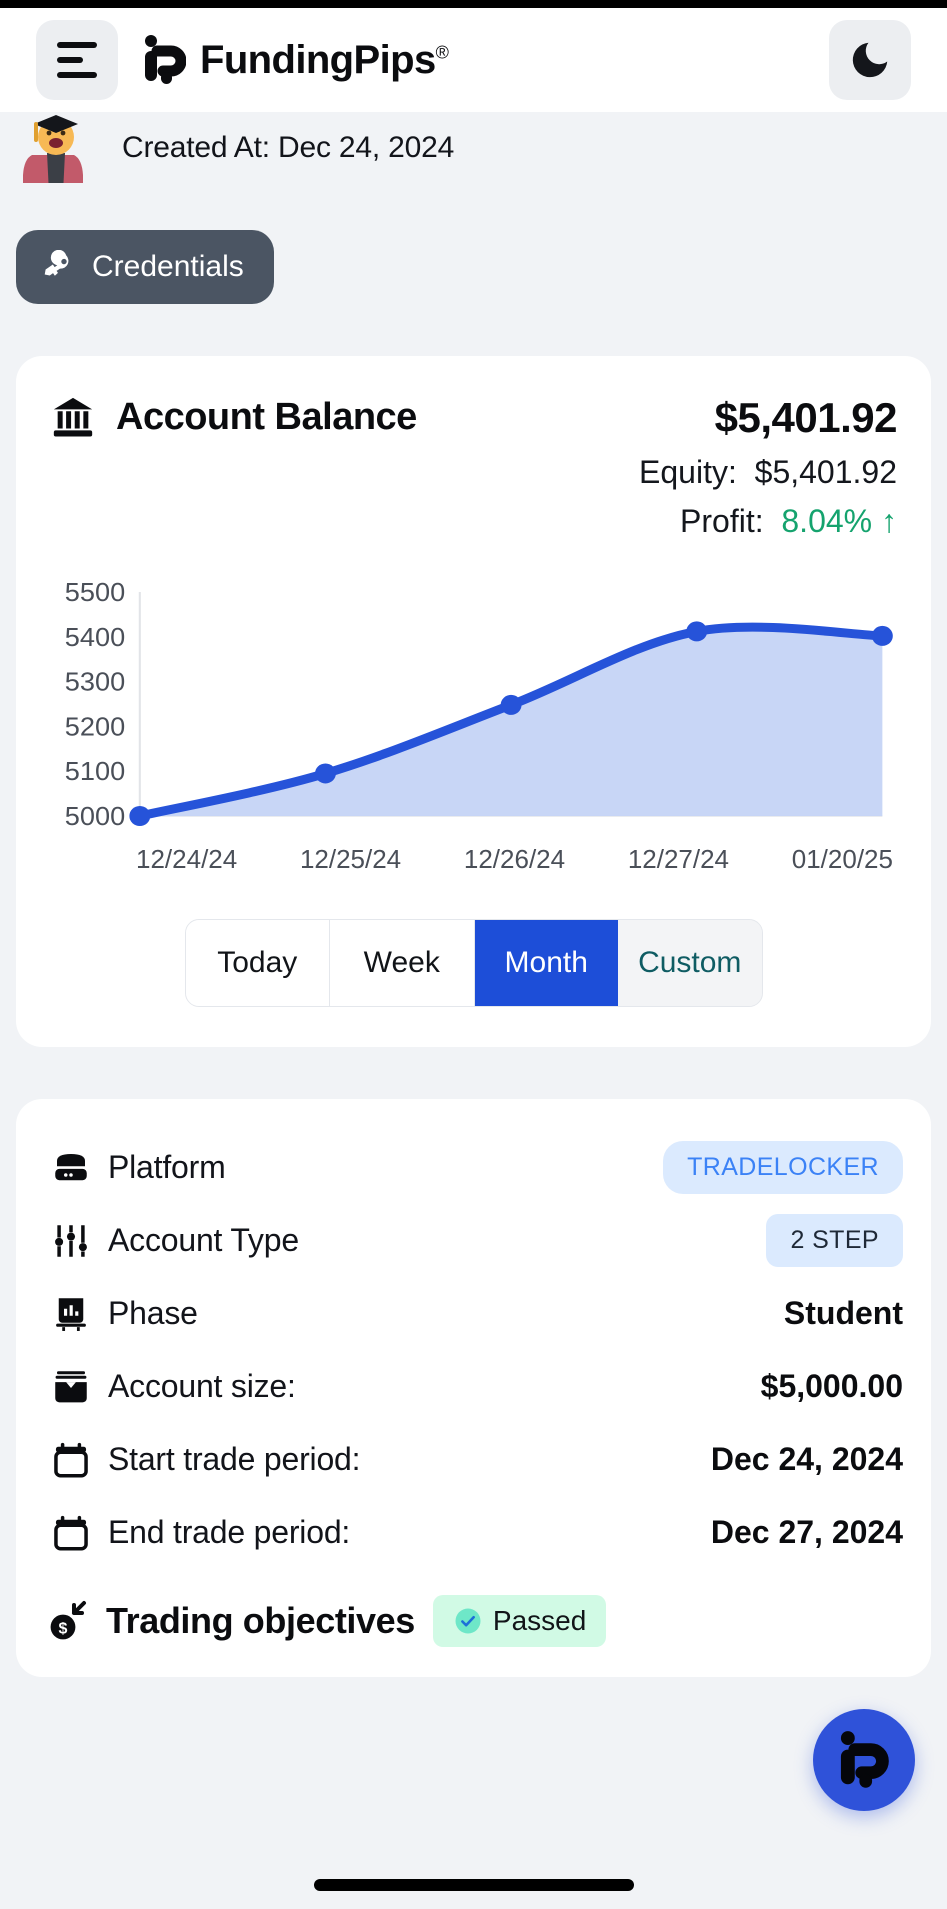 The height and width of the screenshot is (1909, 947). Describe the element at coordinates (473, 1459) in the screenshot. I see `detail-row-start-trade-period: Start trade period: Dec 24, 2024` at that location.